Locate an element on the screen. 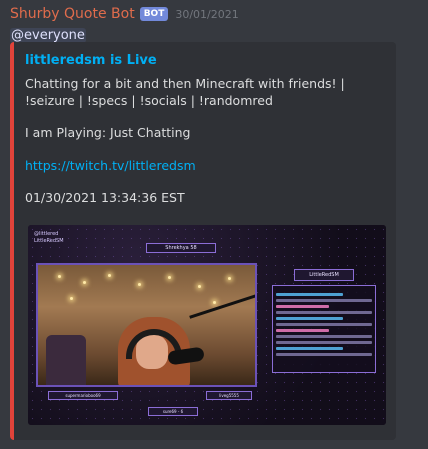 This screenshot has width=428, height=449. username: Shurby Quote Bot is located at coordinates (72, 14).